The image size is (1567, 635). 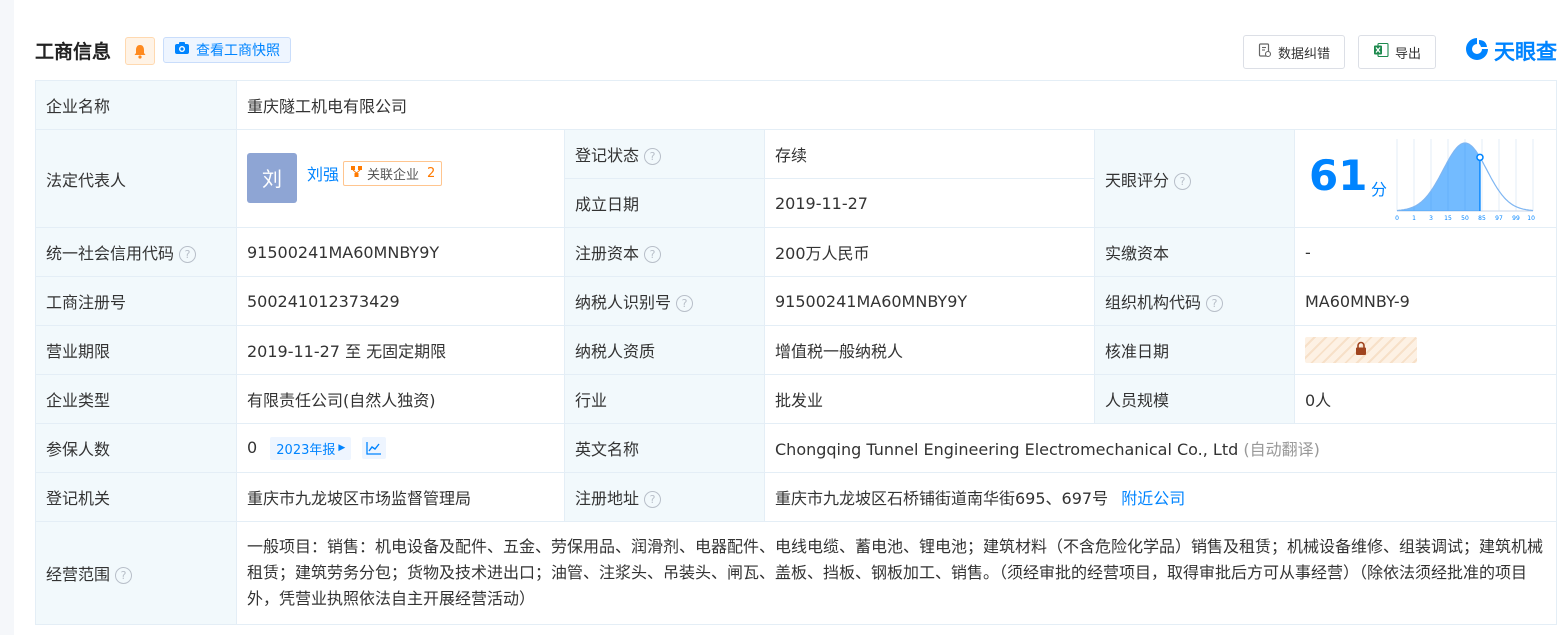 What do you see at coordinates (1293, 52) in the screenshot?
I see `data-correction-button: 数据纠错` at bounding box center [1293, 52].